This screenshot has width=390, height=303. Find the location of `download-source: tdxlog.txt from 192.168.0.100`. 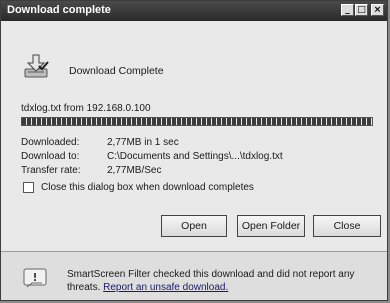

download-source: tdxlog.txt from 192.168.0.100 is located at coordinates (86, 108).